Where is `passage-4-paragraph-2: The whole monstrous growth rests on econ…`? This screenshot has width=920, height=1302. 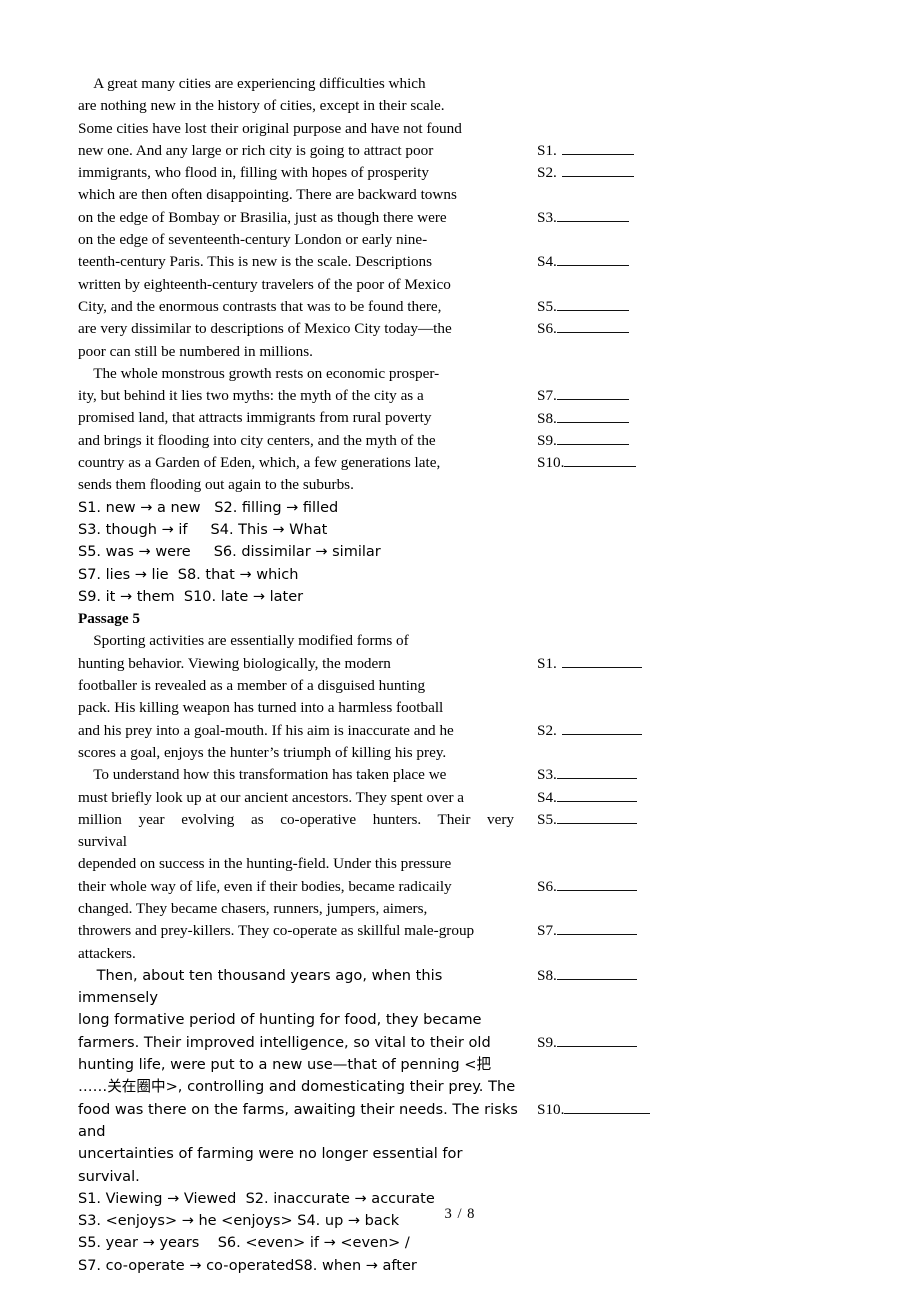
passage-4-paragraph-2: The whole monstrous growth rests on econ… is located at coordinates (259, 429).